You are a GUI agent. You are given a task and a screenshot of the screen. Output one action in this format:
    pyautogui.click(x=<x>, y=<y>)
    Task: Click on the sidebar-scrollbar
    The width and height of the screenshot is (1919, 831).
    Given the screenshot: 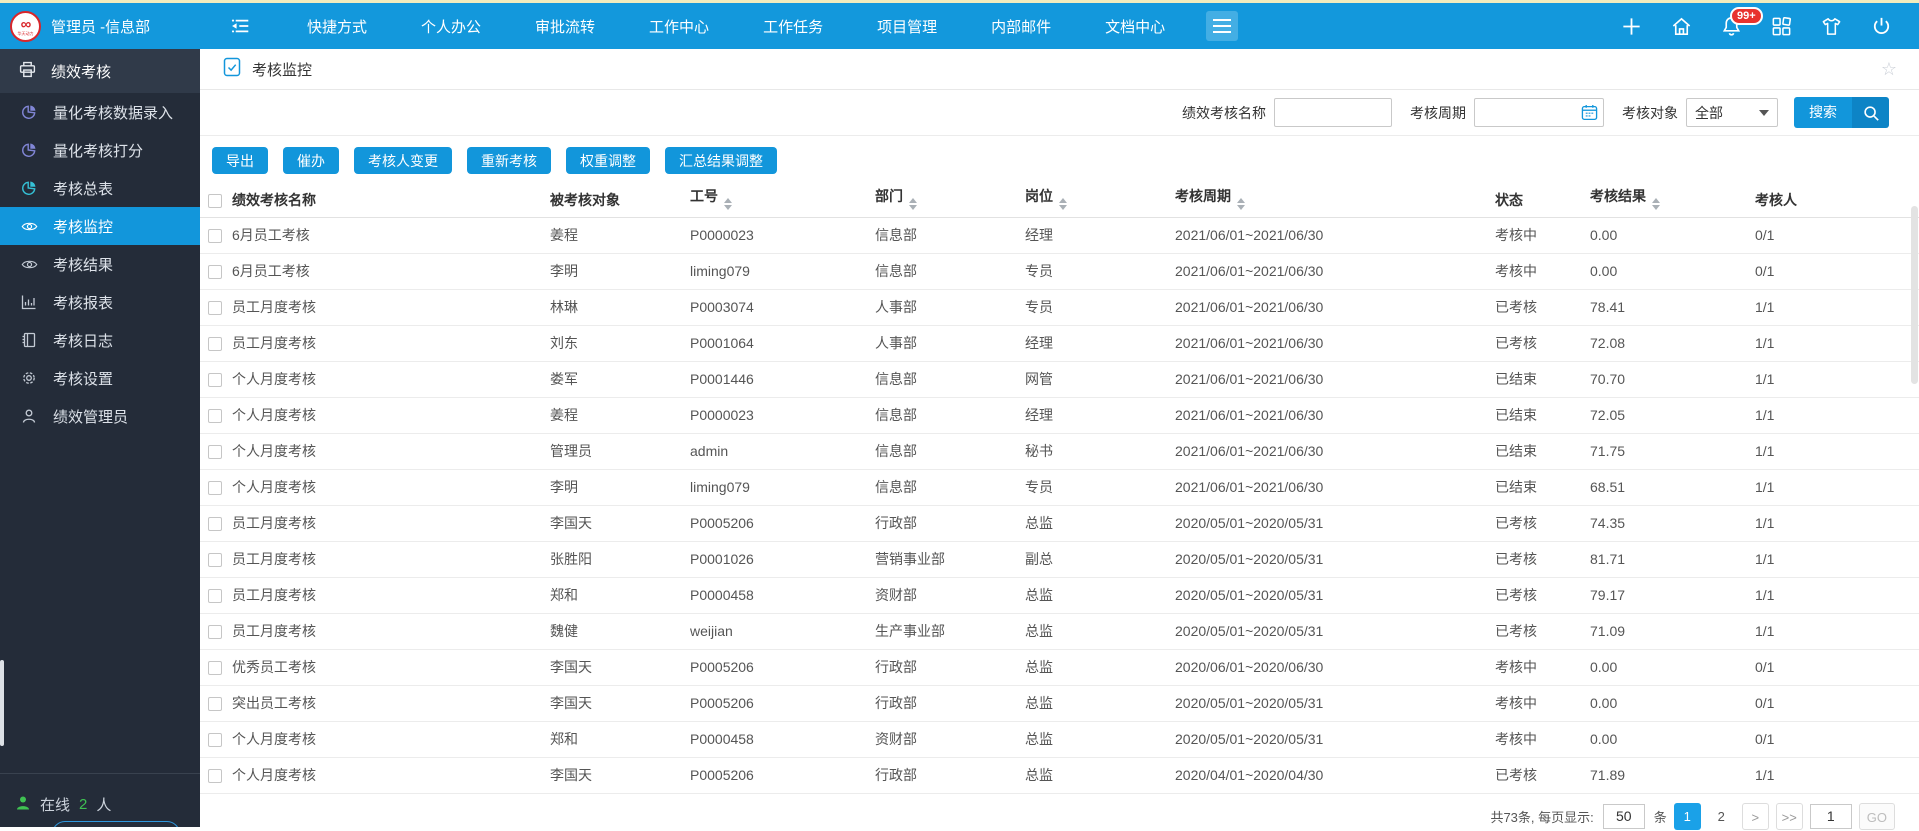 What is the action you would take?
    pyautogui.click(x=2, y=703)
    